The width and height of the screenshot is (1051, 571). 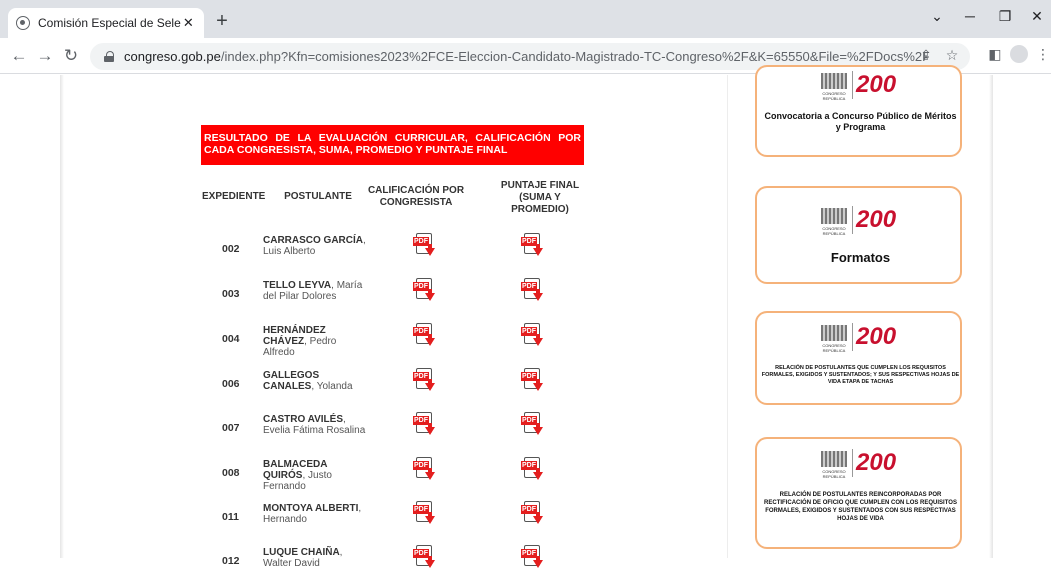 I want to click on content-shadow-right, so click(x=991, y=316).